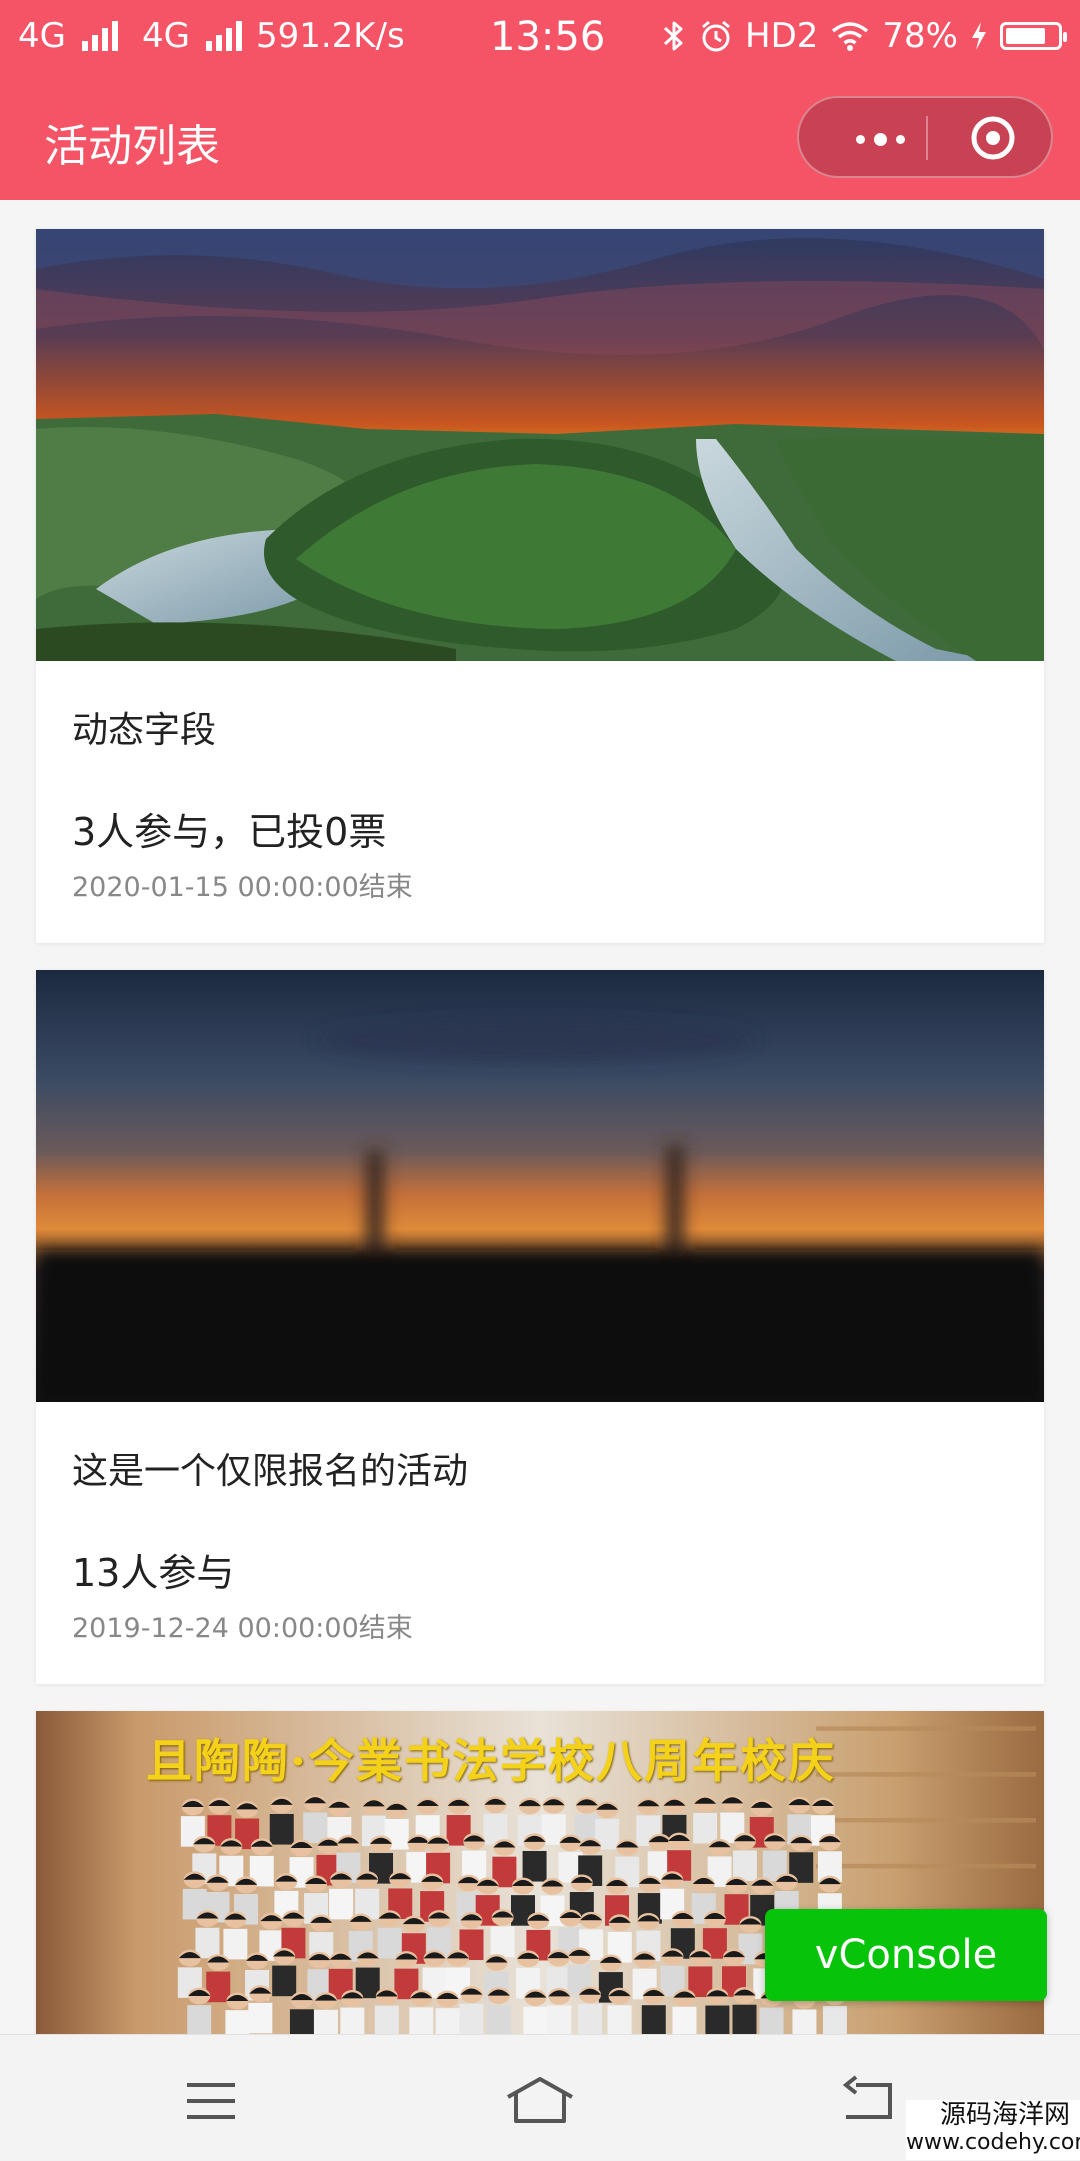 This screenshot has height=2161, width=1080. What do you see at coordinates (540, 2101) in the screenshot?
I see `home-icon` at bounding box center [540, 2101].